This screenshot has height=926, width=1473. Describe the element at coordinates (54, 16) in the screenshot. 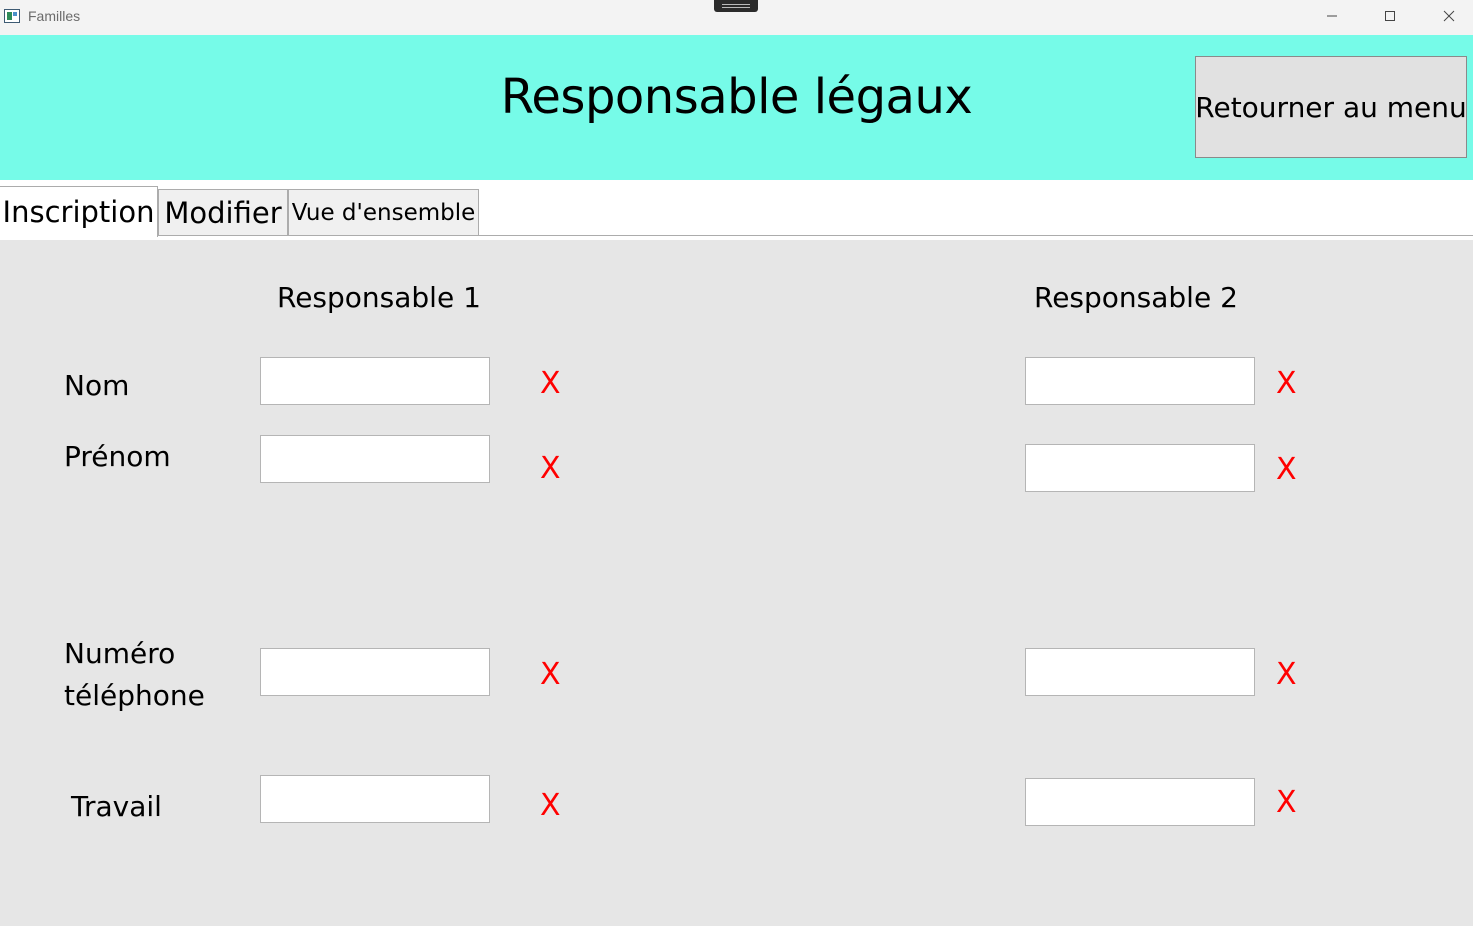

I see `window-title: Familles` at that location.